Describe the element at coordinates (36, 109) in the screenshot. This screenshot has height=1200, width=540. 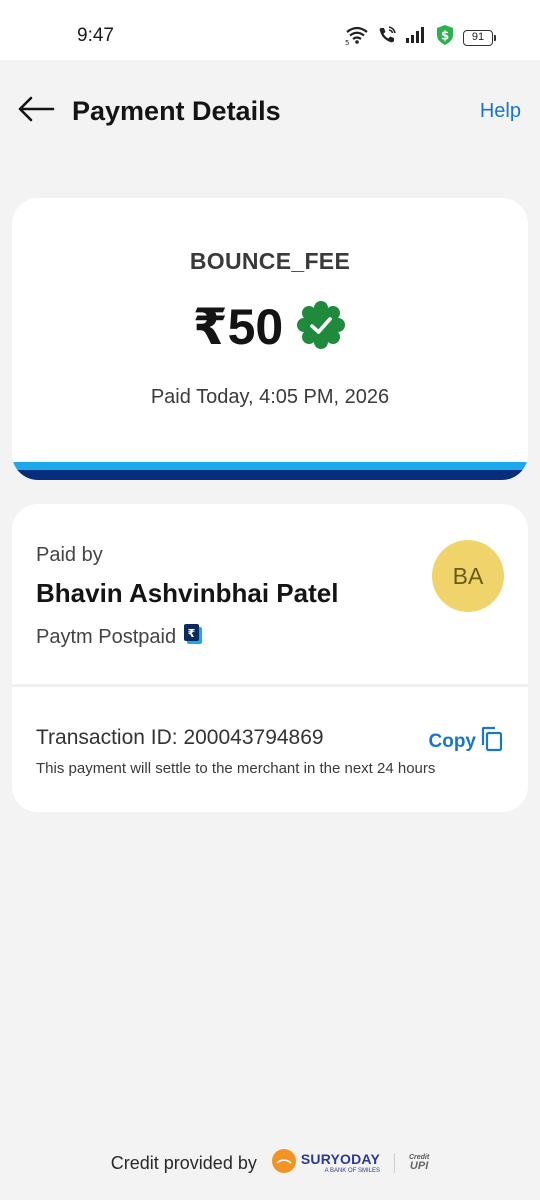
I see `back-arrow-icon` at that location.